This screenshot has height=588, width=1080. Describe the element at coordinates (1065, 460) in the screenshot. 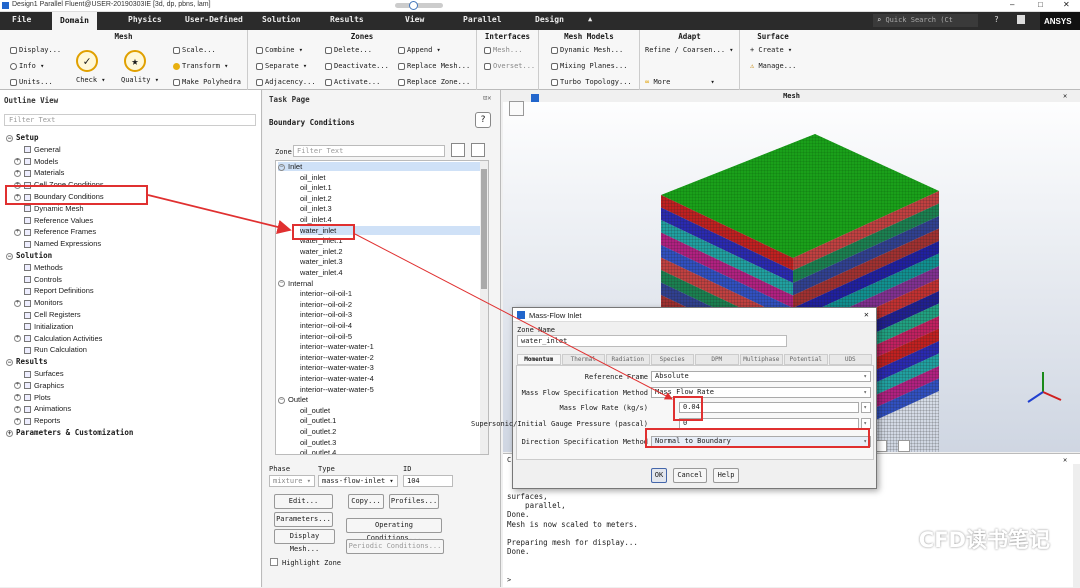

I see `console-close-icon: ✕` at that location.